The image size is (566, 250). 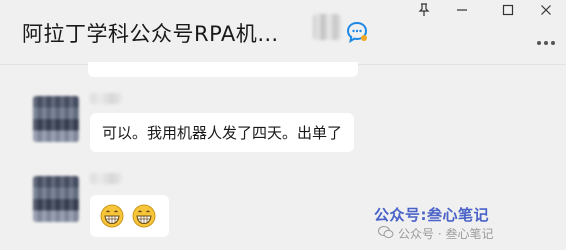 I want to click on blurred-title-fragment, so click(x=327, y=27).